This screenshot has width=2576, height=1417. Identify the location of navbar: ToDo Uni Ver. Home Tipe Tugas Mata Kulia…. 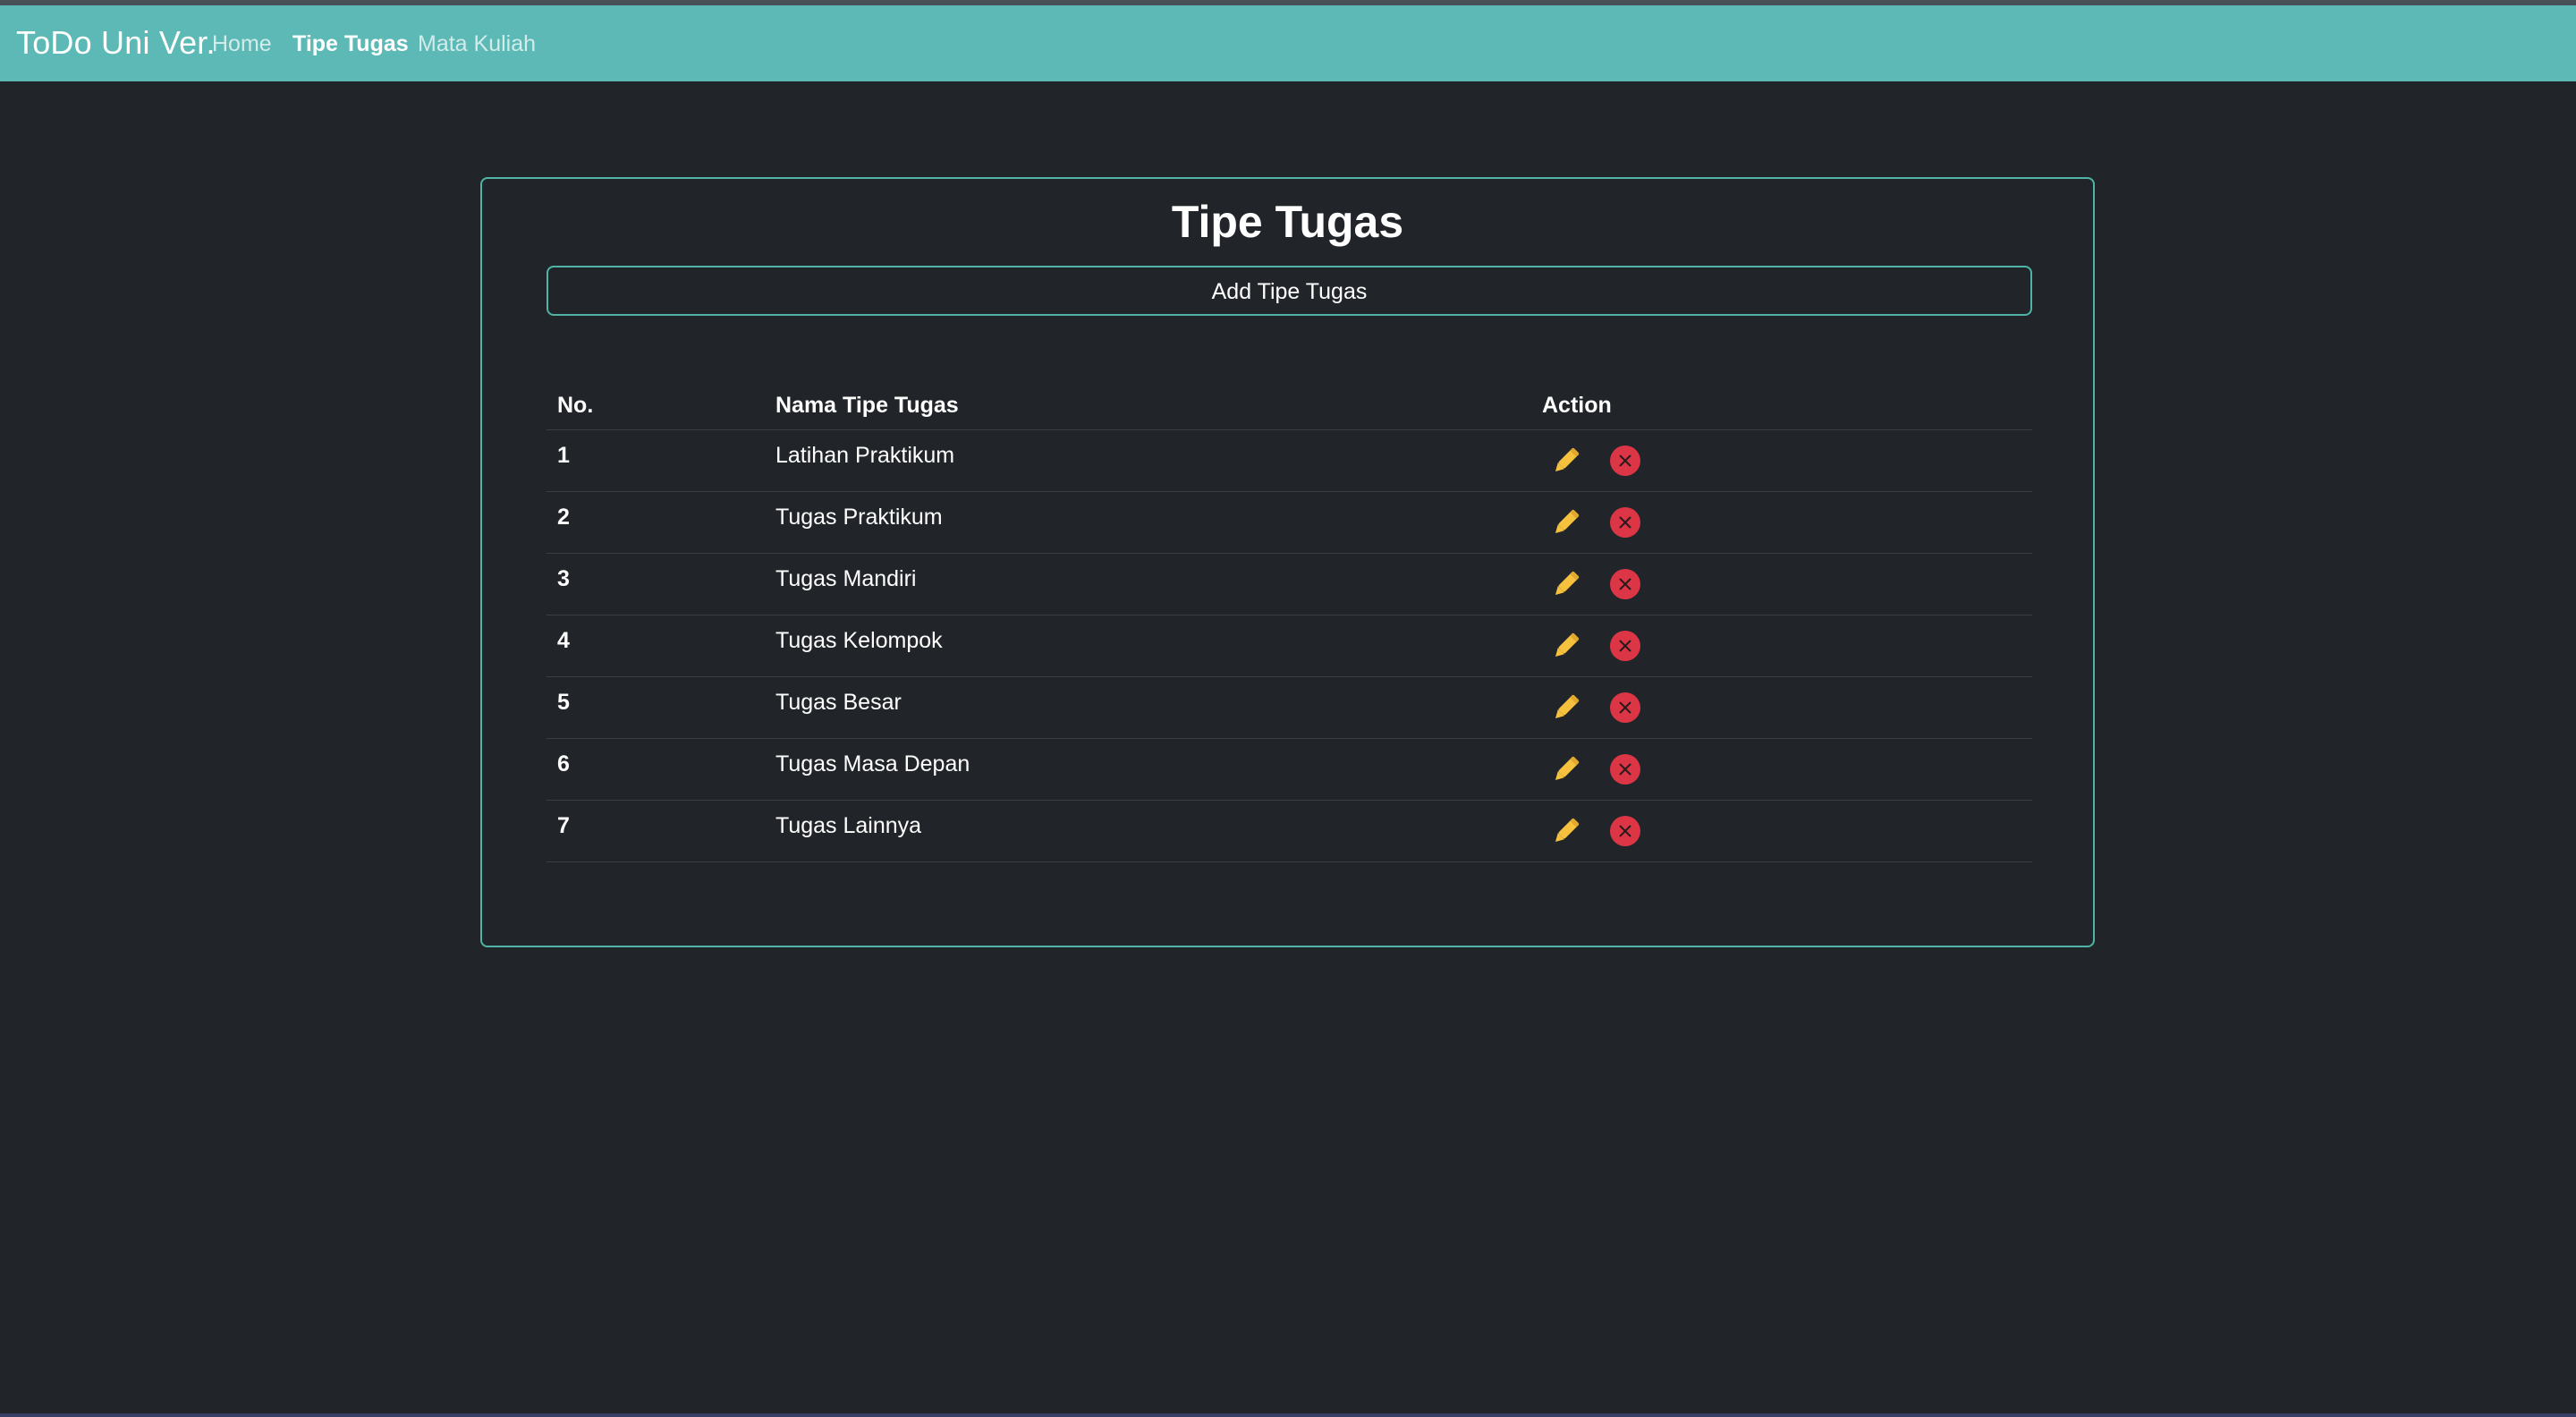
(1288, 43).